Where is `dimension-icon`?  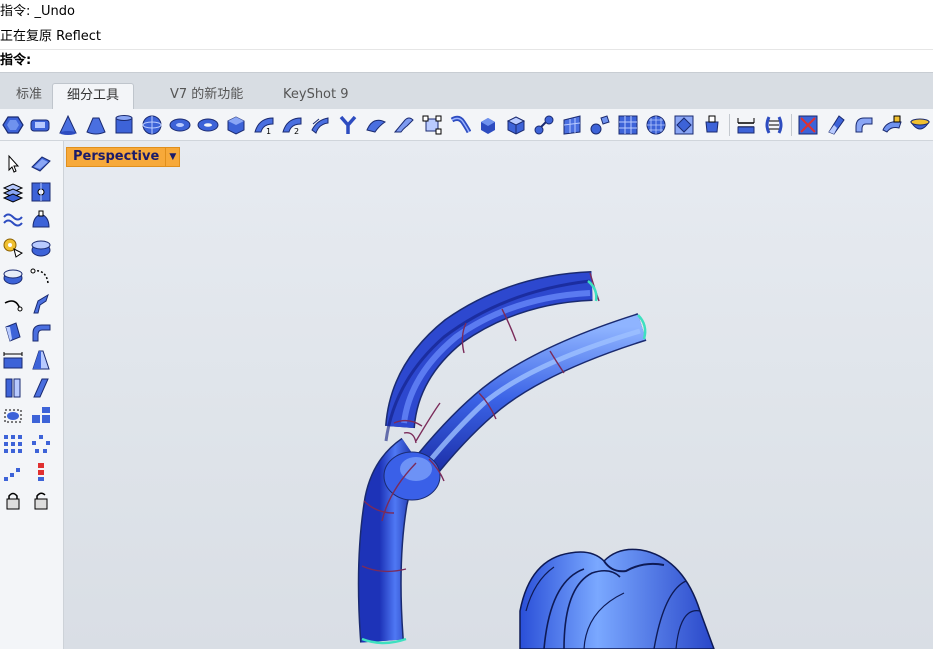 dimension-icon is located at coordinates (13, 359).